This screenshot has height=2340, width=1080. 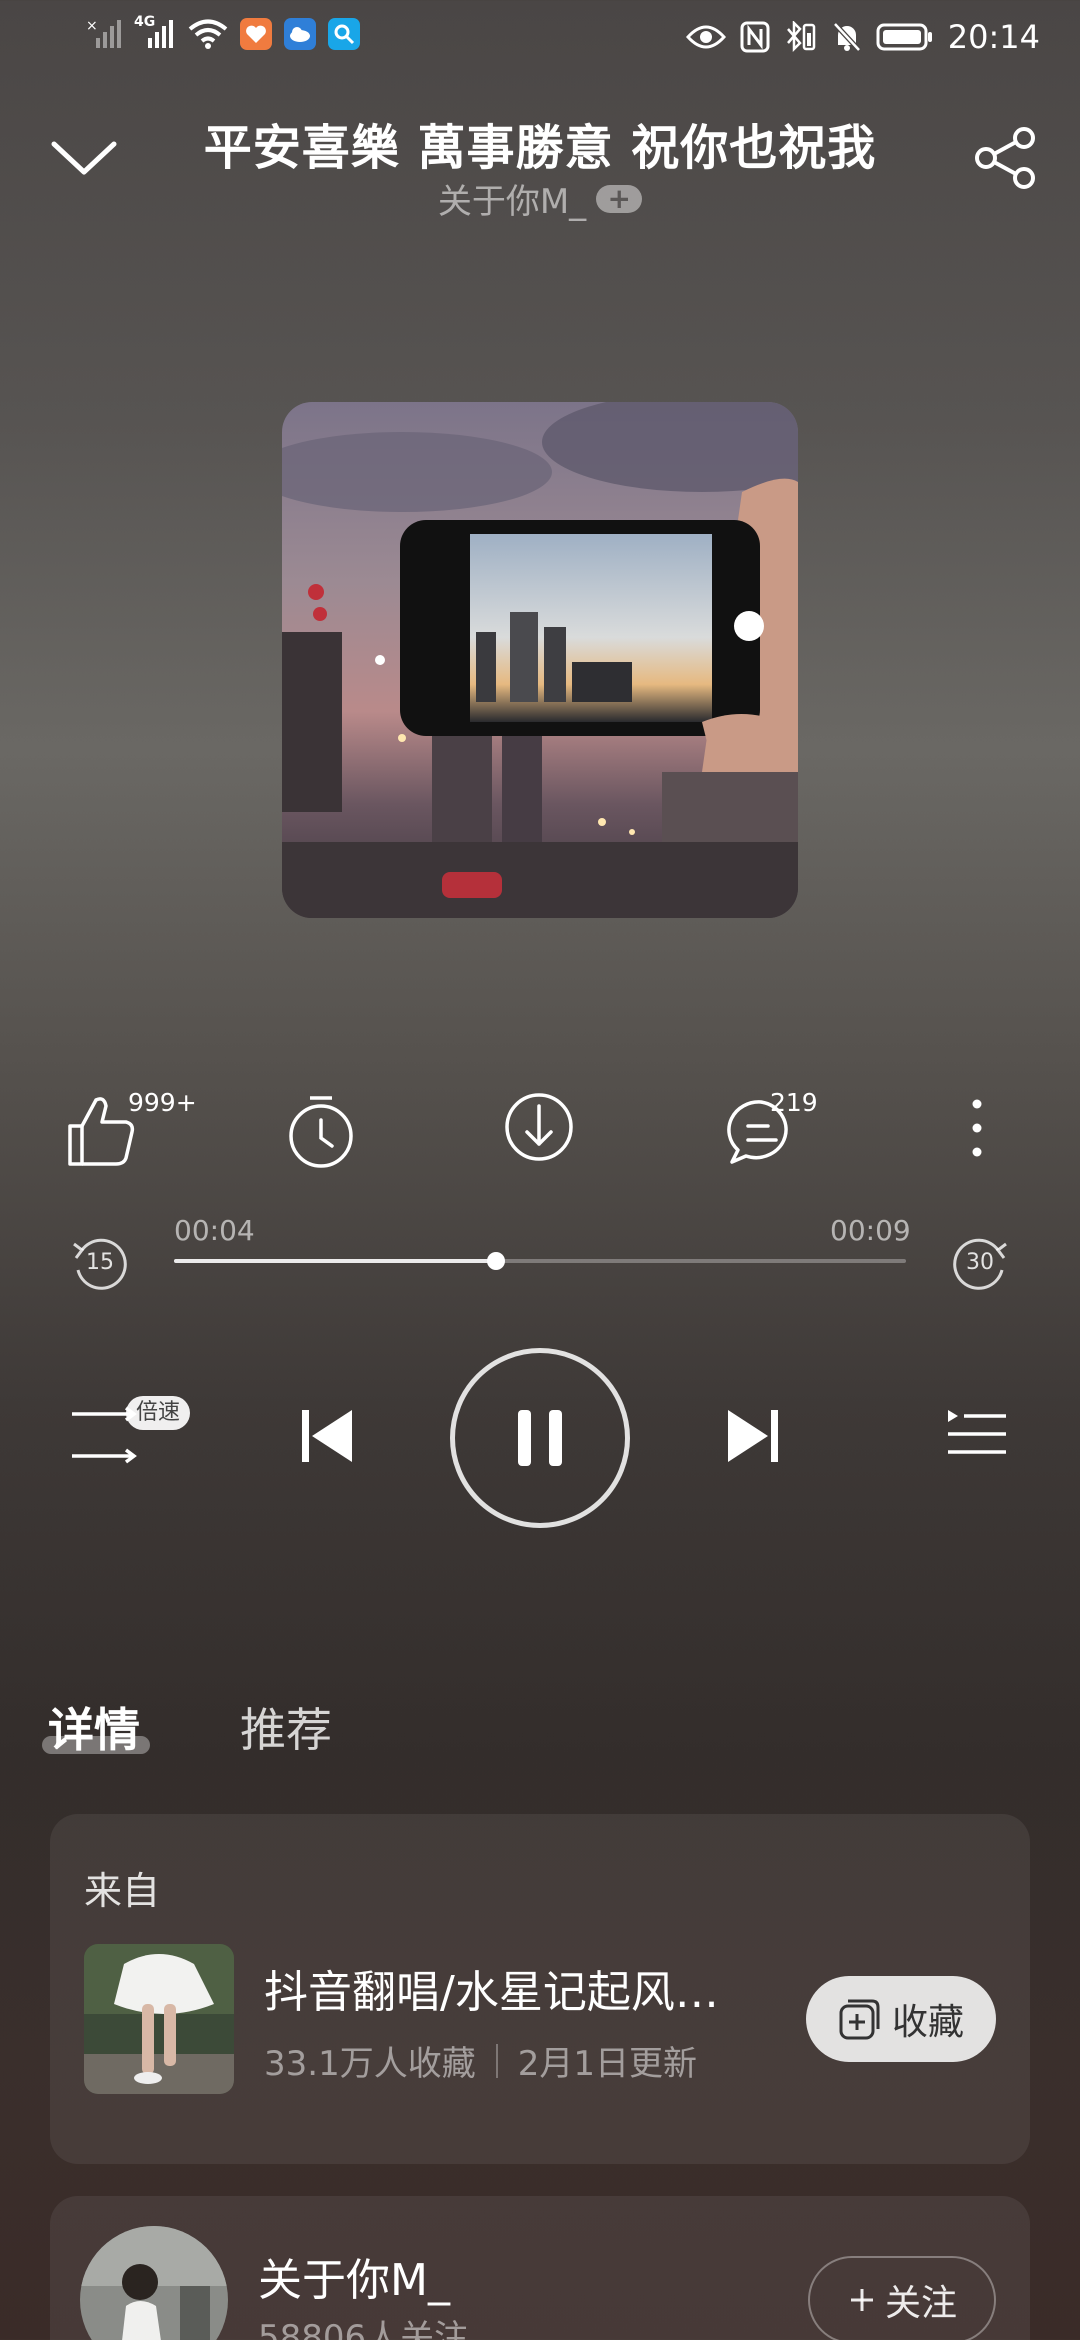 I want to click on tab-recommend: 推荐, so click(x=286, y=1727).